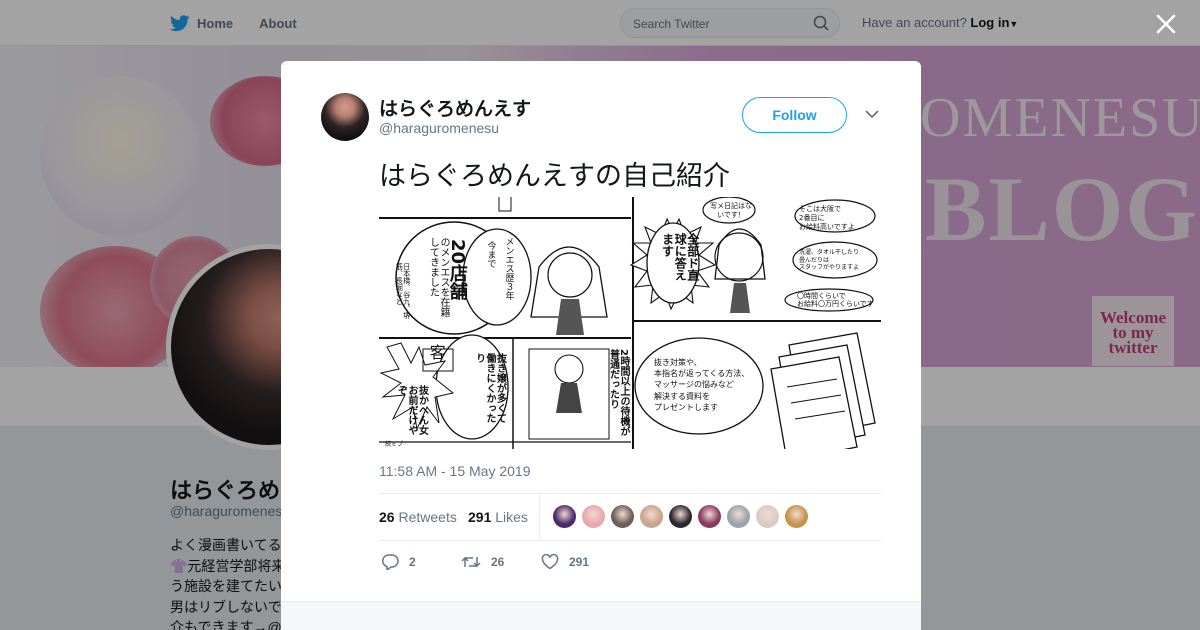 This screenshot has height=630, width=1200. Describe the element at coordinates (489, 388) in the screenshot. I see `manga-text: 抜き嬢が多くて働きにくかったり` at that location.